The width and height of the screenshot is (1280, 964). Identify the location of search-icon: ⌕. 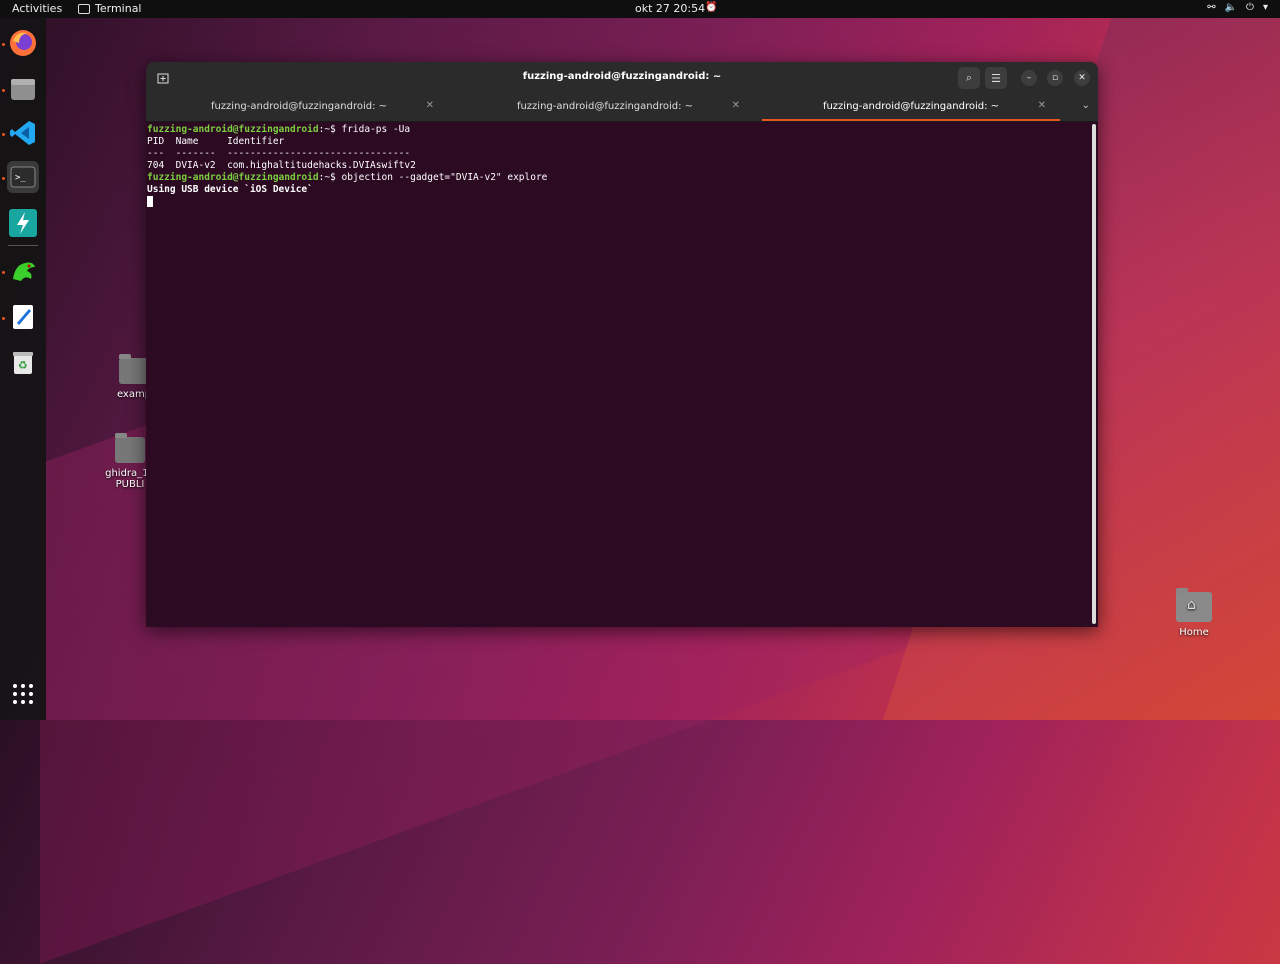
(969, 77).